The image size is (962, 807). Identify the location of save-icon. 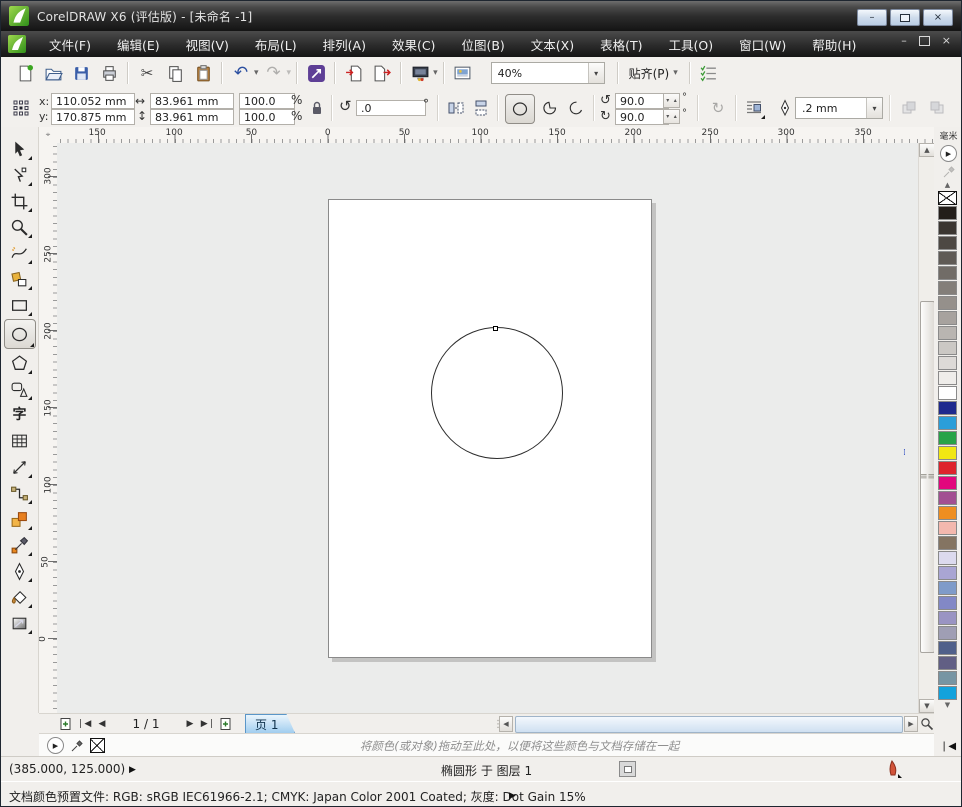
(81, 73).